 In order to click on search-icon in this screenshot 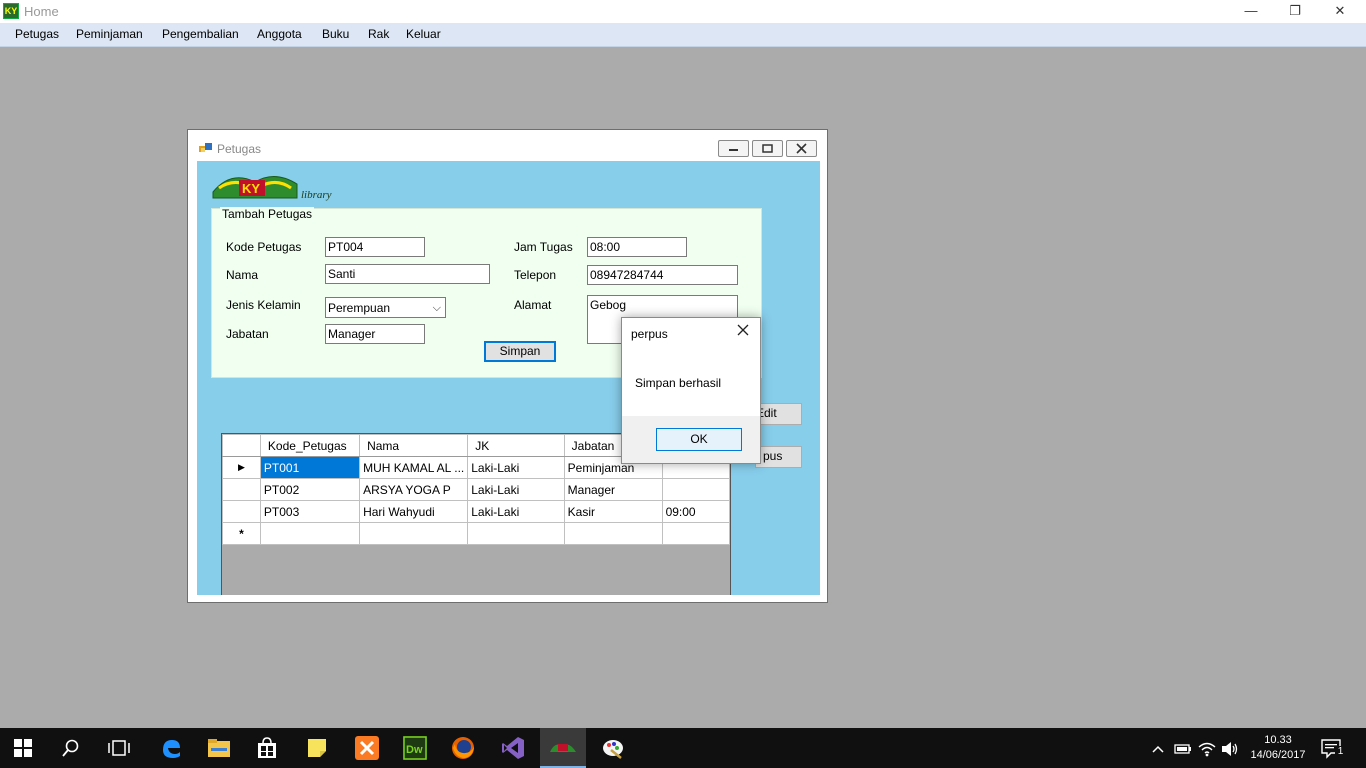, I will do `click(70, 748)`.